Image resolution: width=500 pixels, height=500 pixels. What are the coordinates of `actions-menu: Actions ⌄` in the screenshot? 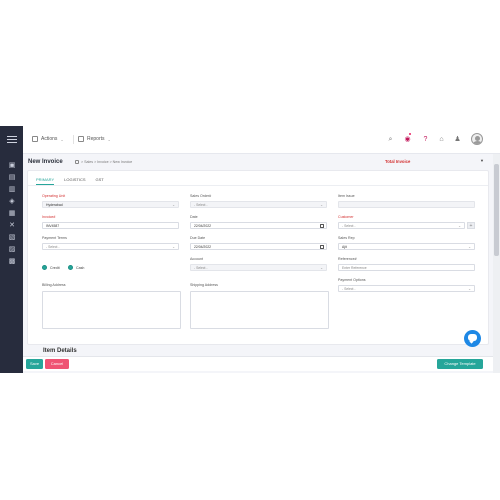 It's located at (48, 139).